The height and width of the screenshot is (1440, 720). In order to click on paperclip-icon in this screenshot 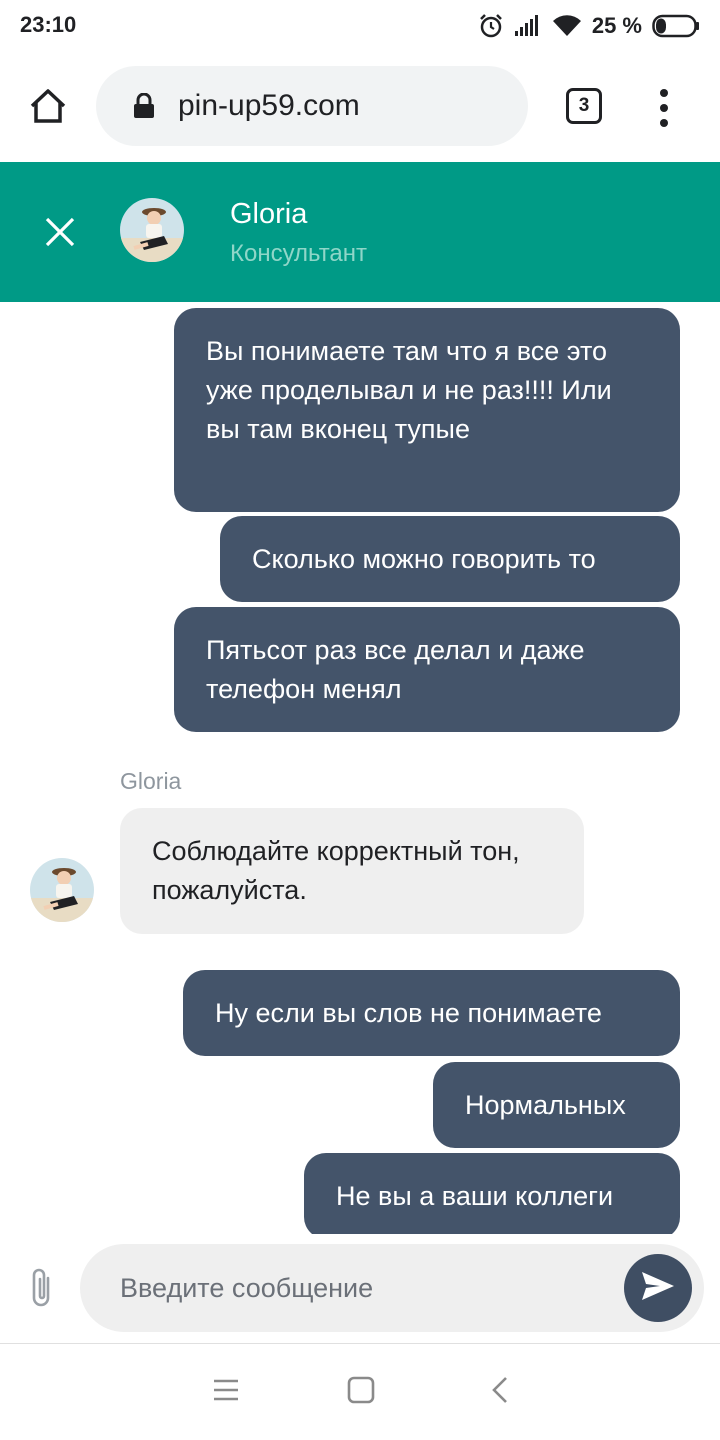, I will do `click(43, 1291)`.